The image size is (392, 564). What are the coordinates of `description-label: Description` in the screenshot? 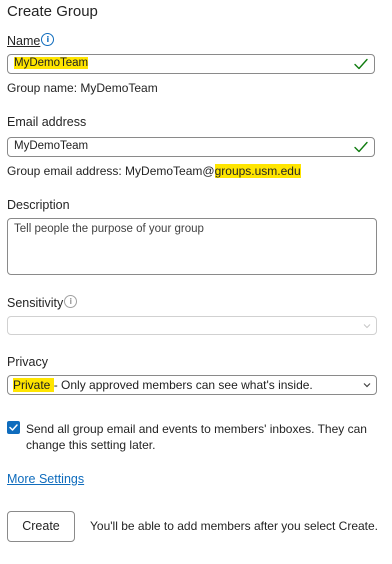 It's located at (38, 205).